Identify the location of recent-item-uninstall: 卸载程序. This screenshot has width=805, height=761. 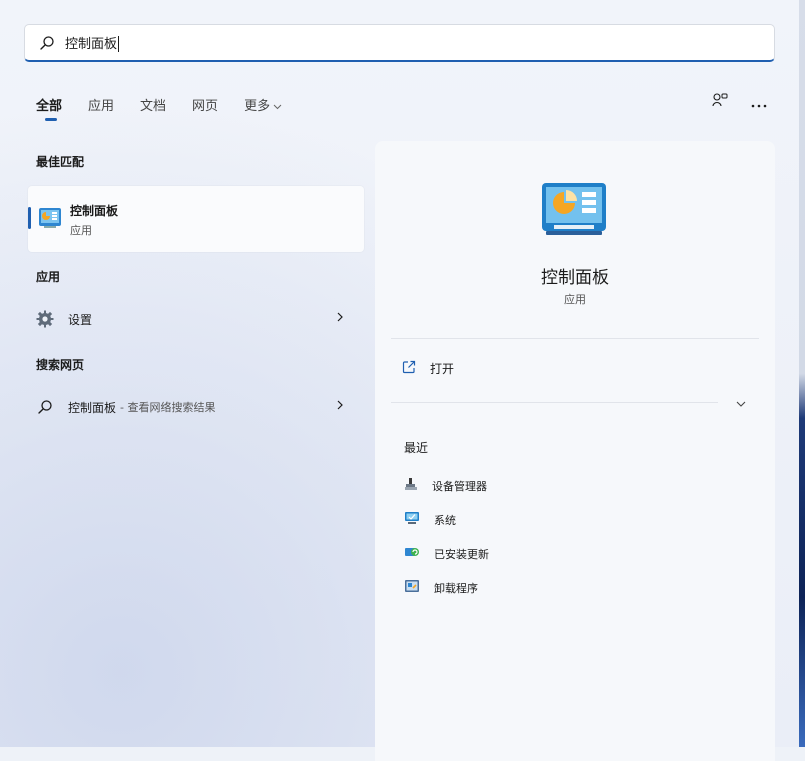
(441, 587).